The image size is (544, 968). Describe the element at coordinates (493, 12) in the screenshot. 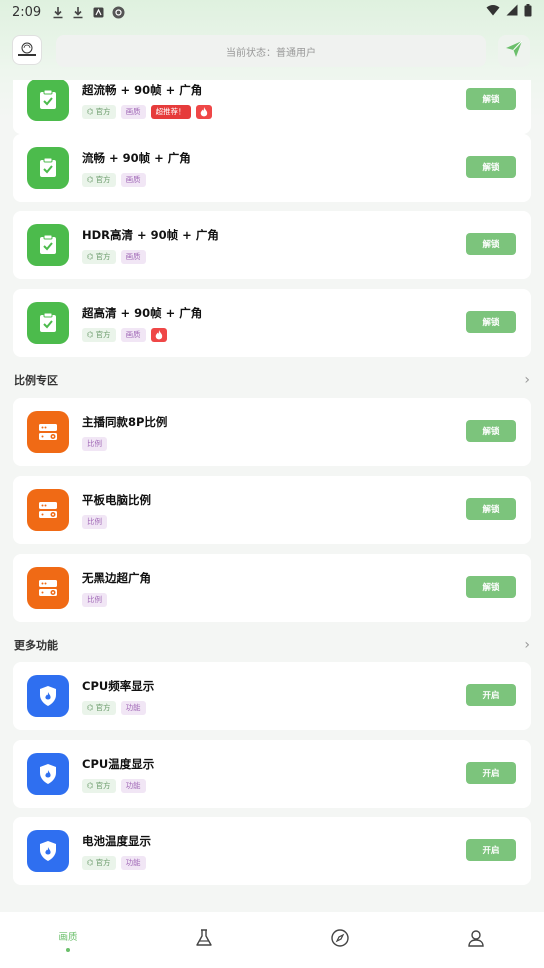

I see `wifi-icon` at that location.